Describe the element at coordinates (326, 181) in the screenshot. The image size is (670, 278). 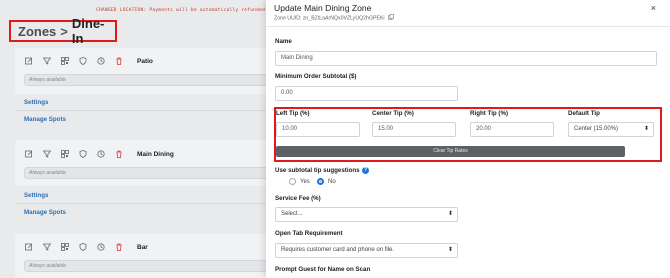
I see `subtotal-tip-no-radio: No` at that location.